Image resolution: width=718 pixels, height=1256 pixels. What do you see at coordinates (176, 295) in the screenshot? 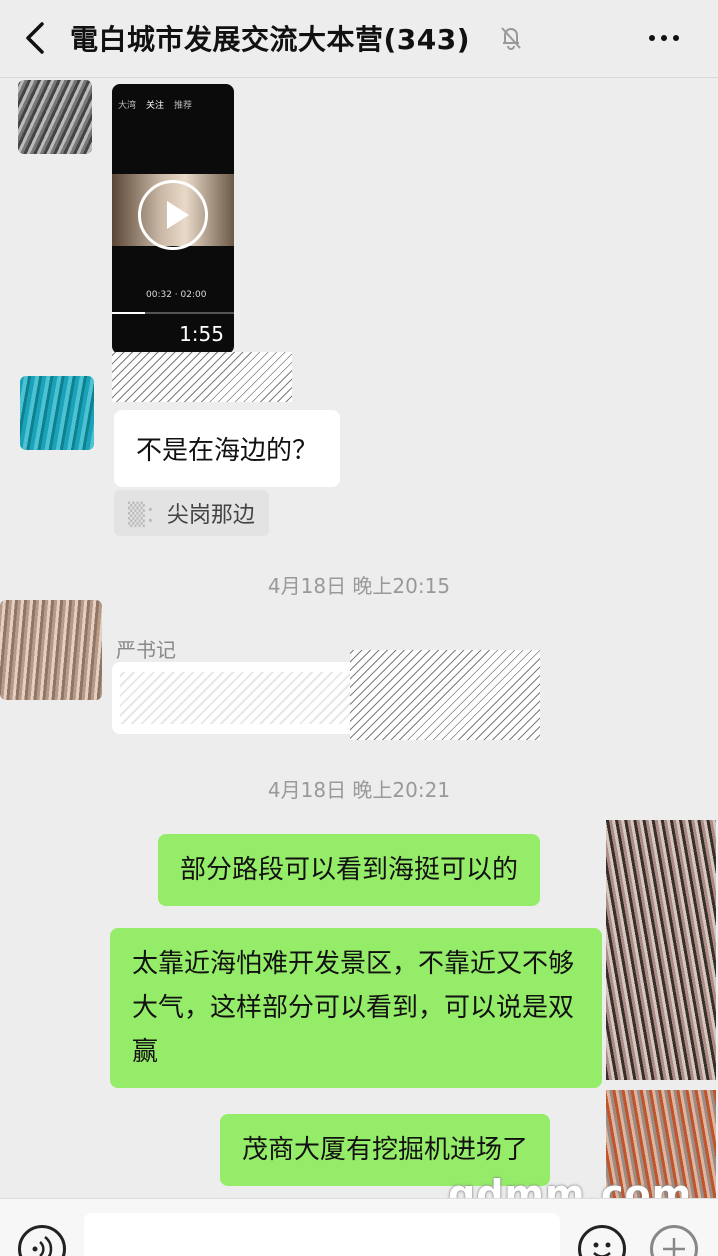
I see `video-time: 00:32 · 02:00` at bounding box center [176, 295].